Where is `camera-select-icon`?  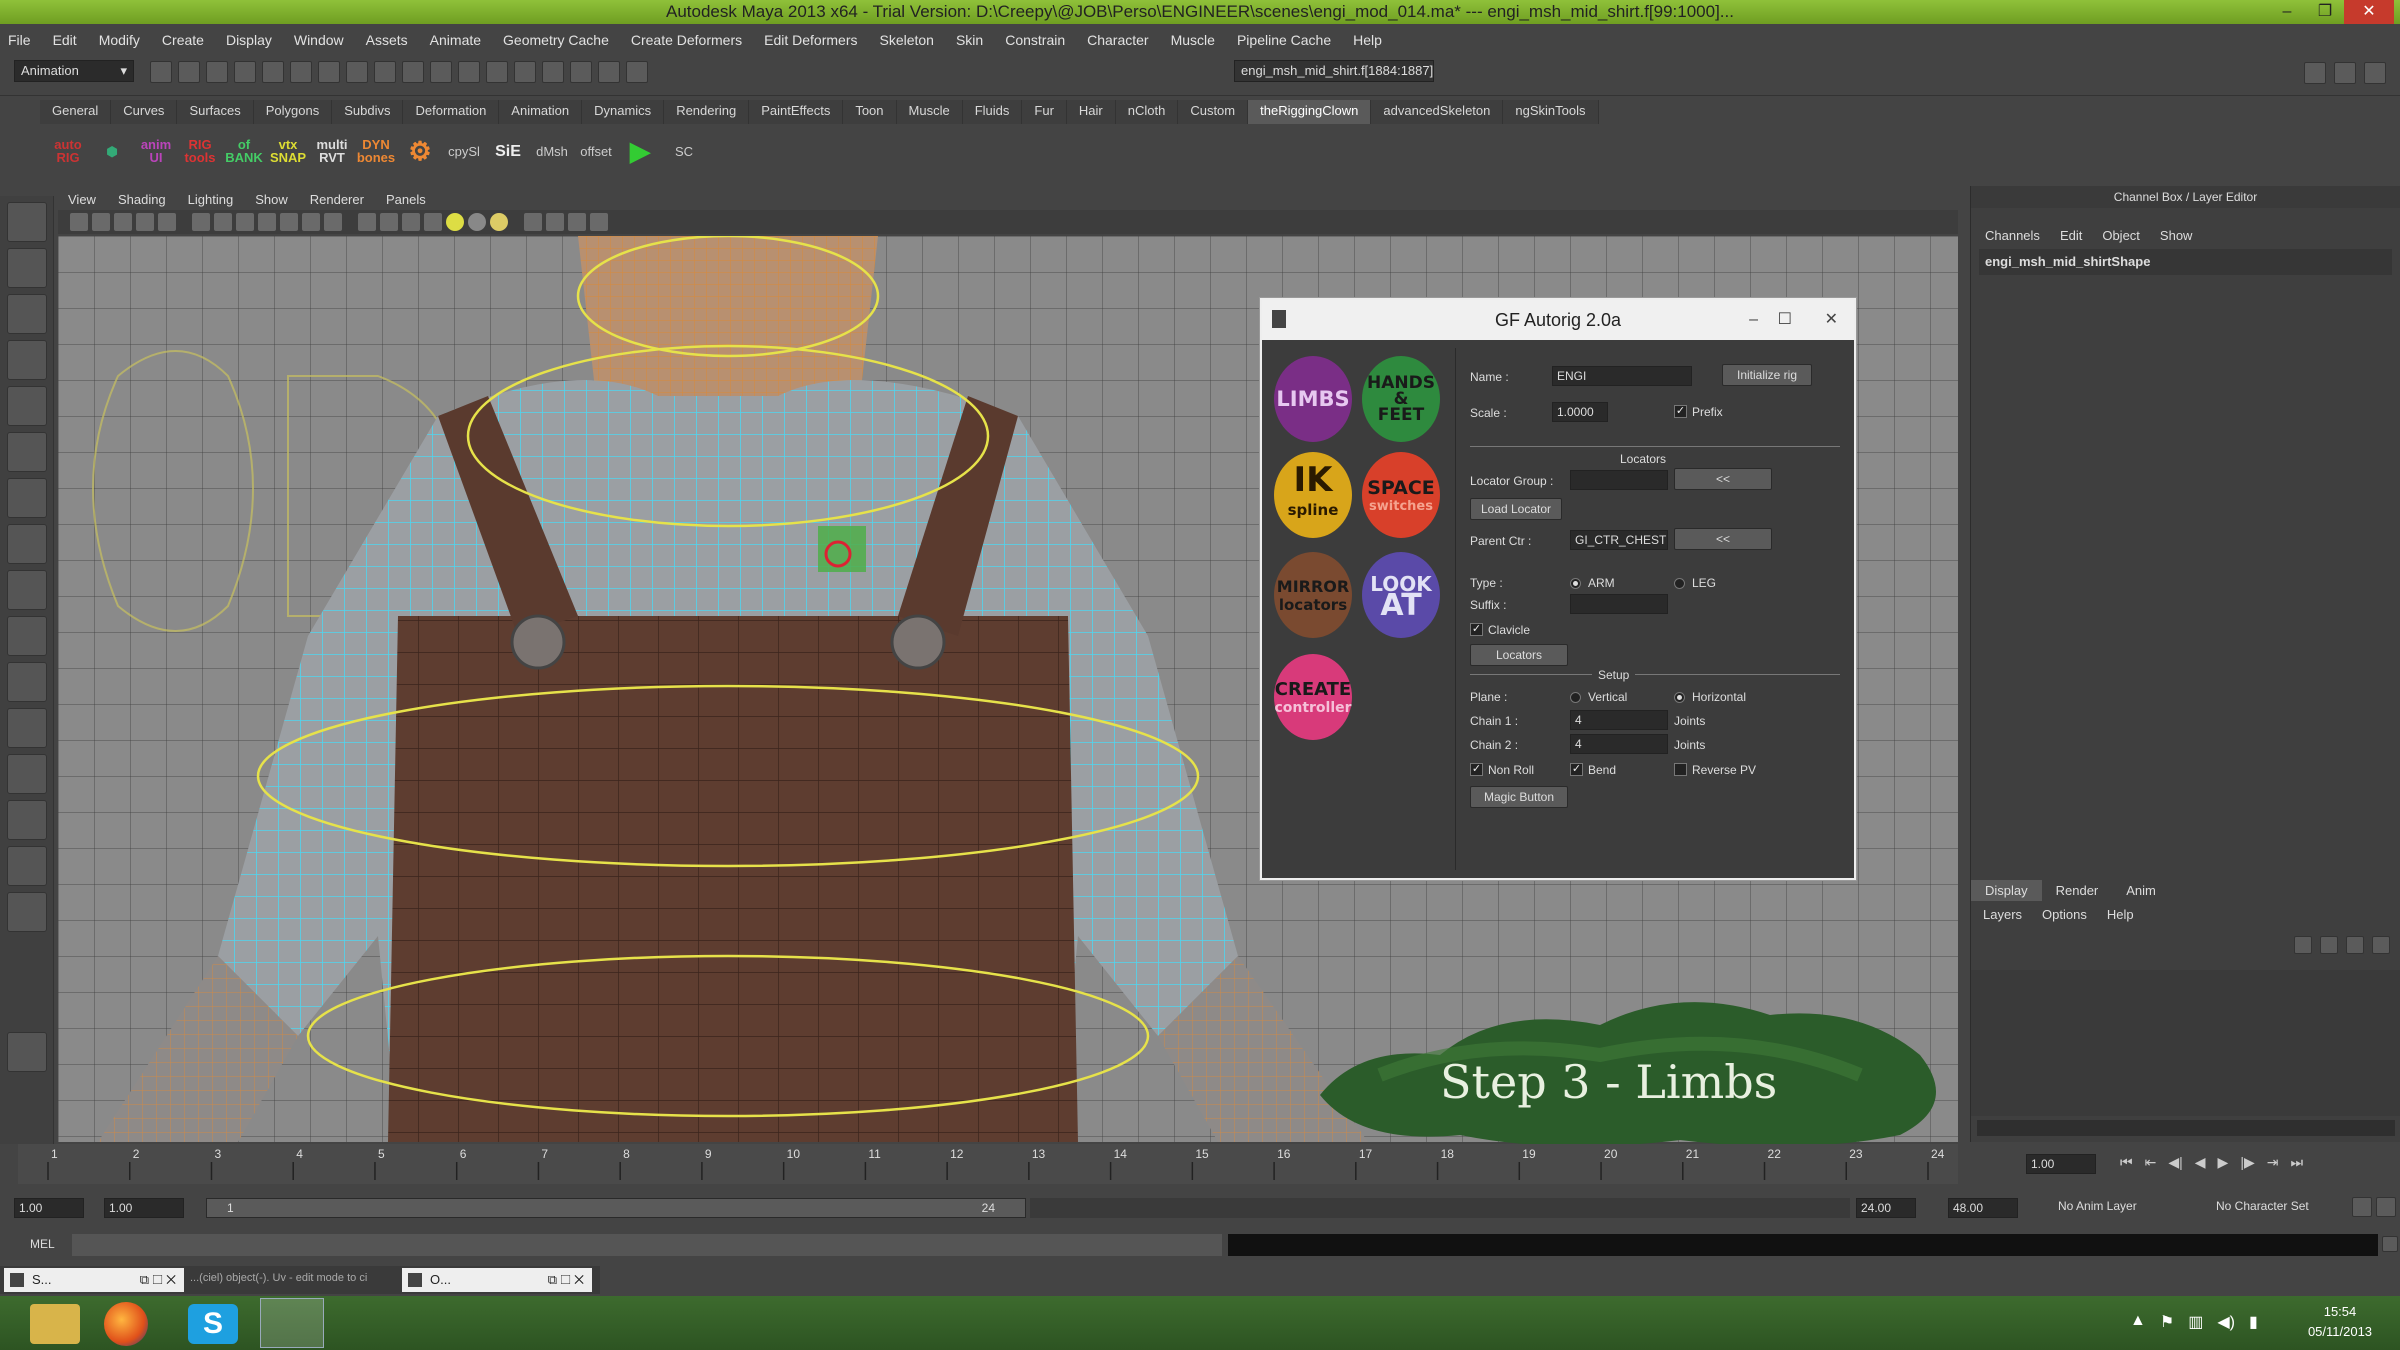
camera-select-icon is located at coordinates (79, 222).